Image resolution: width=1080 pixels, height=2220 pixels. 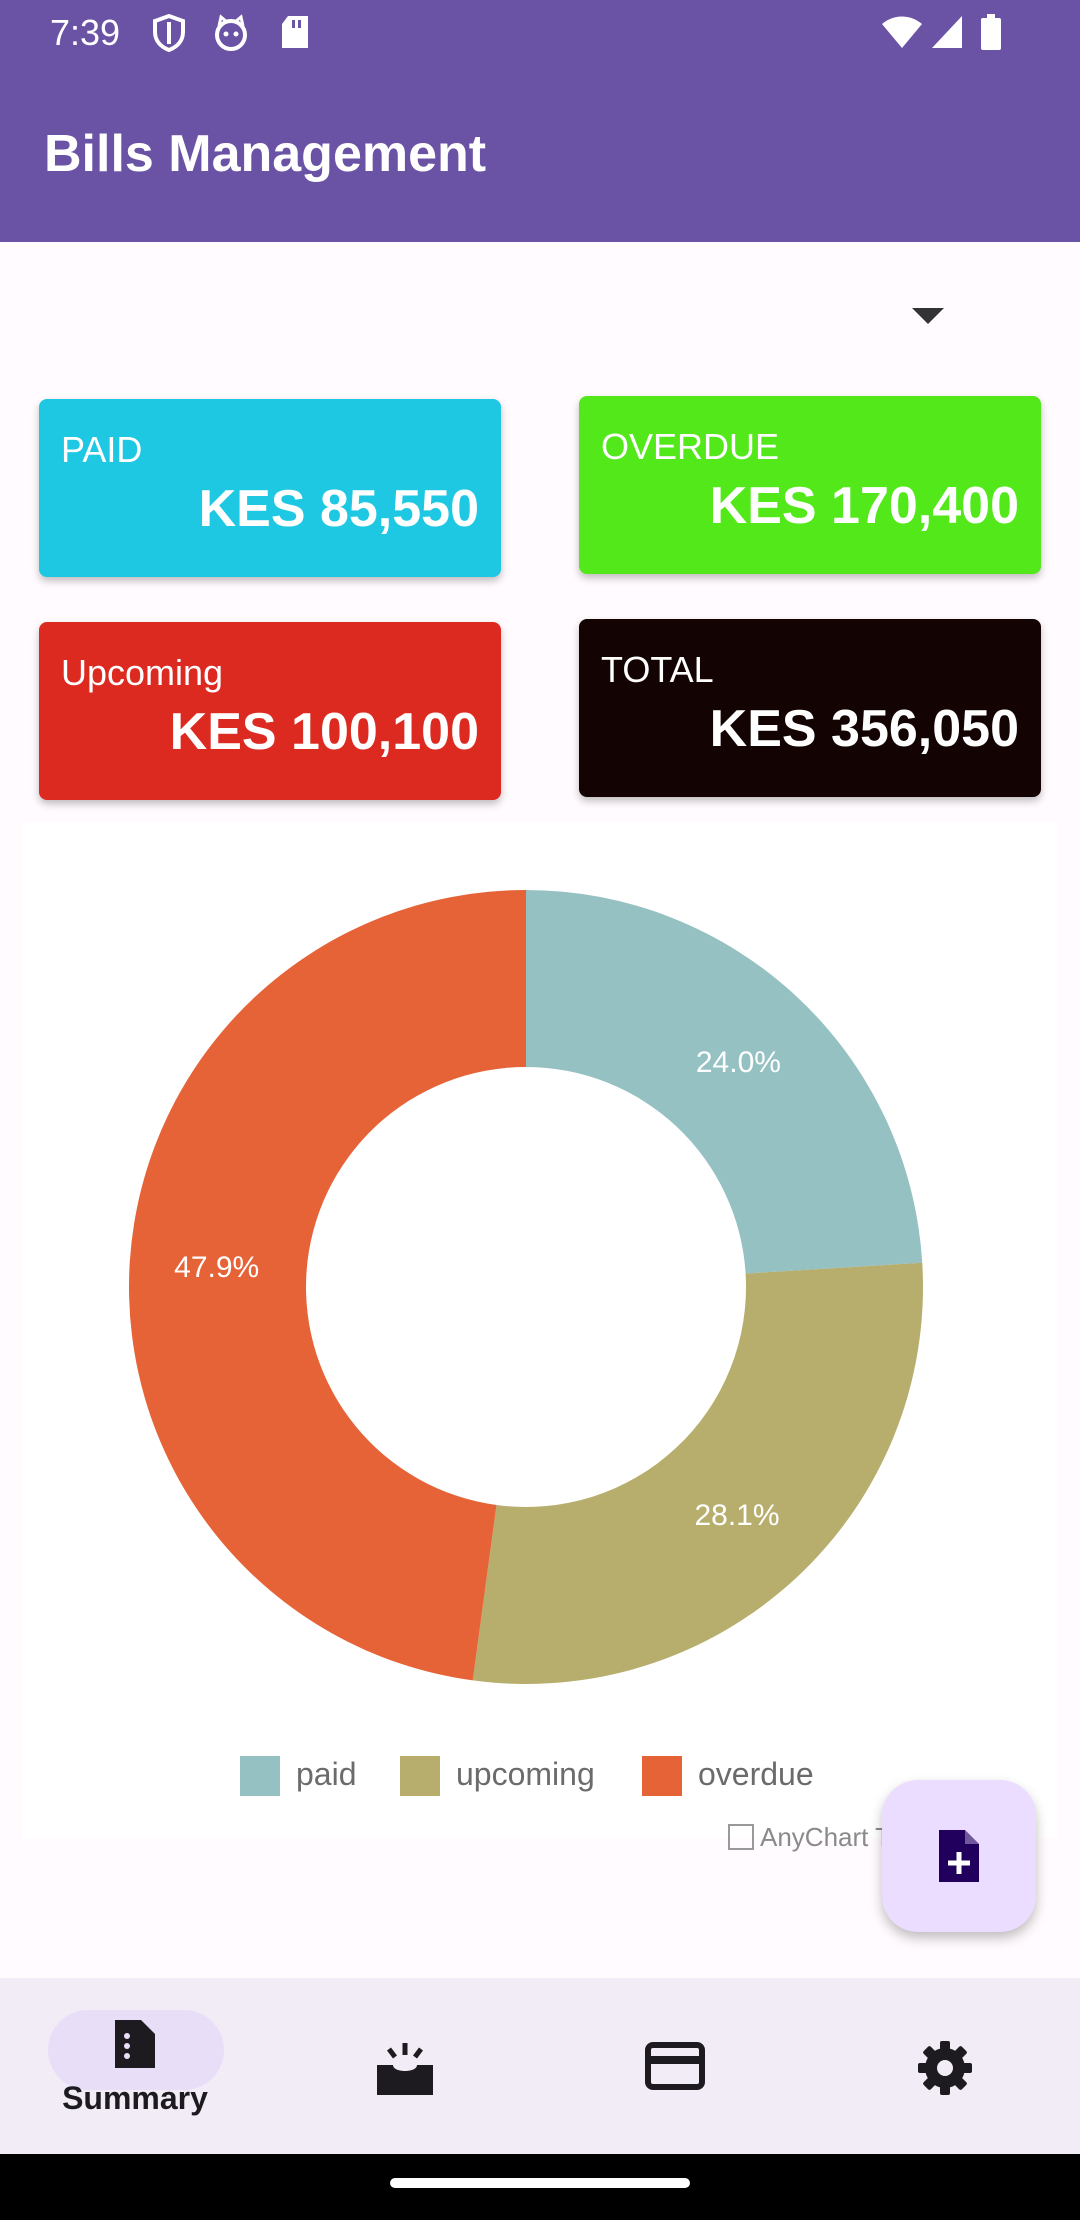 What do you see at coordinates (864, 506) in the screenshot?
I see `overdue-value: KES 170,400` at bounding box center [864, 506].